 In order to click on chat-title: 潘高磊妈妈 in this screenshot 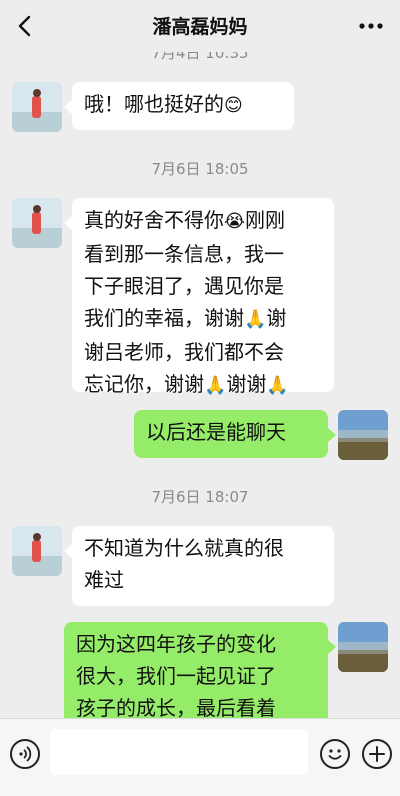, I will do `click(200, 27)`.